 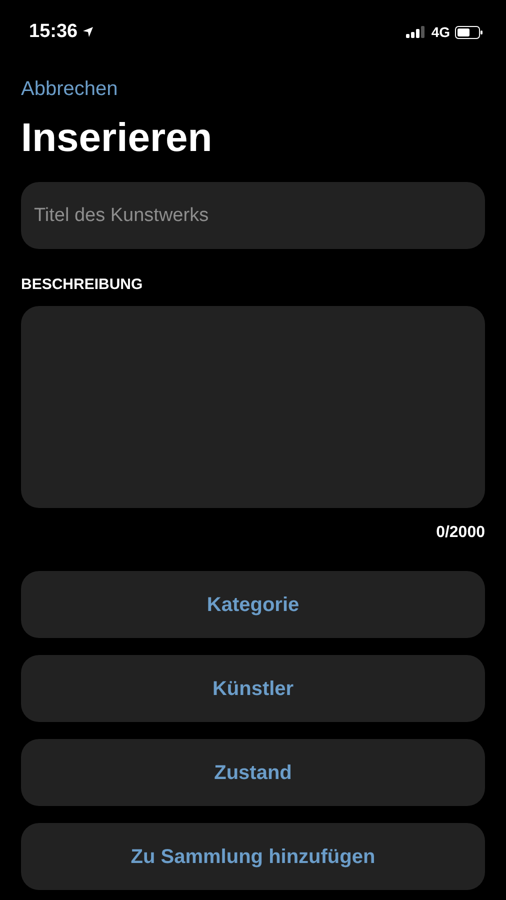 What do you see at coordinates (440, 32) in the screenshot?
I see `network-label: 4G` at bounding box center [440, 32].